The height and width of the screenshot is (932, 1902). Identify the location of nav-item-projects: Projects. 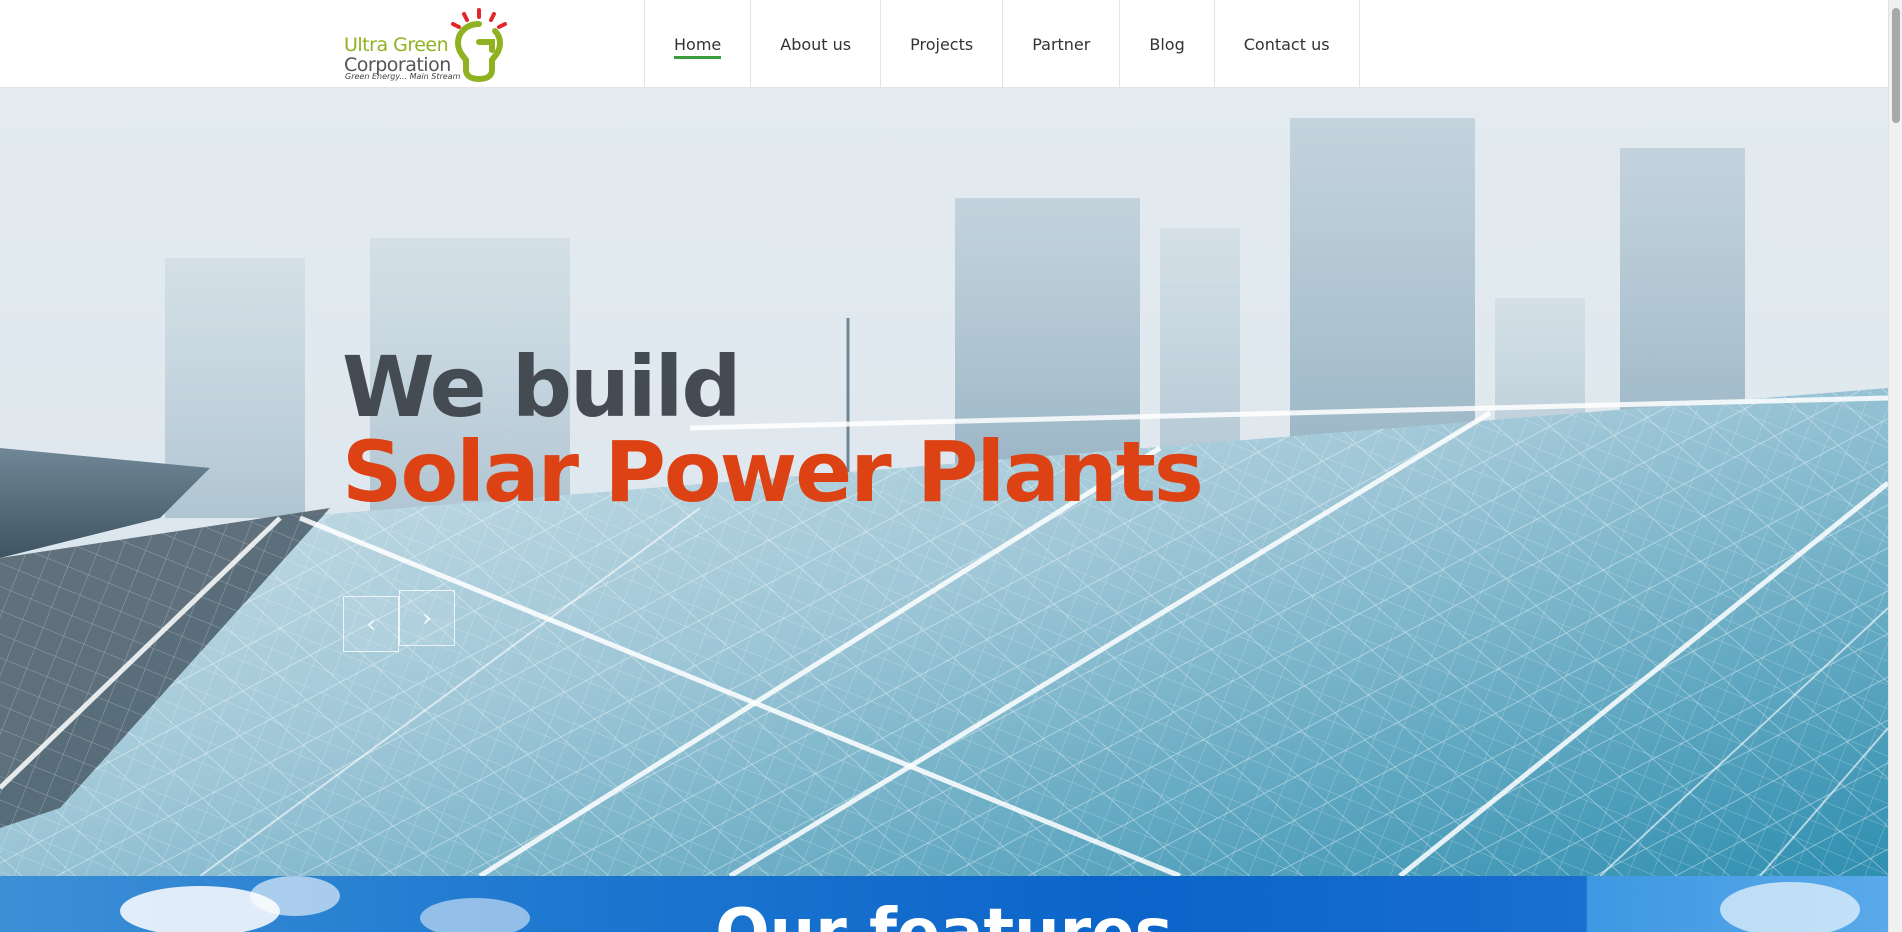
(942, 44).